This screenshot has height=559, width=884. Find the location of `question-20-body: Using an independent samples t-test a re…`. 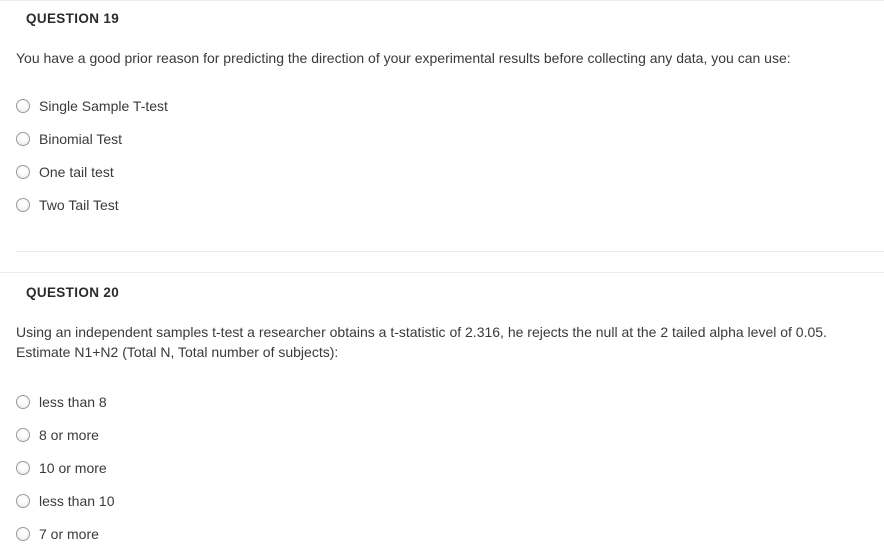

question-20-body: Using an independent samples t-test a re… is located at coordinates (436, 342).